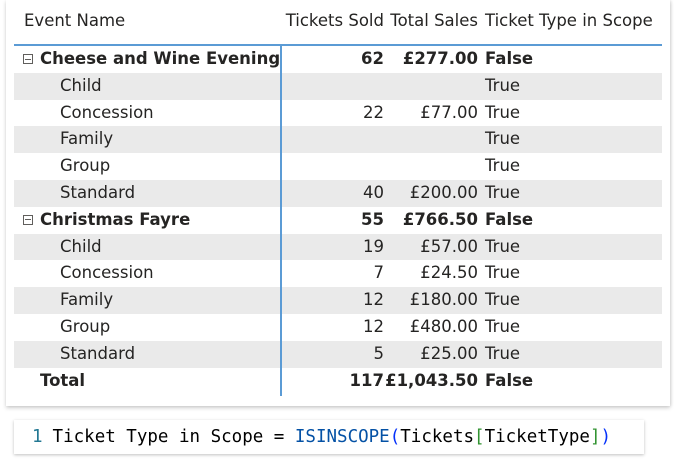  I want to click on total-sales-value: £200.00, so click(443, 192).